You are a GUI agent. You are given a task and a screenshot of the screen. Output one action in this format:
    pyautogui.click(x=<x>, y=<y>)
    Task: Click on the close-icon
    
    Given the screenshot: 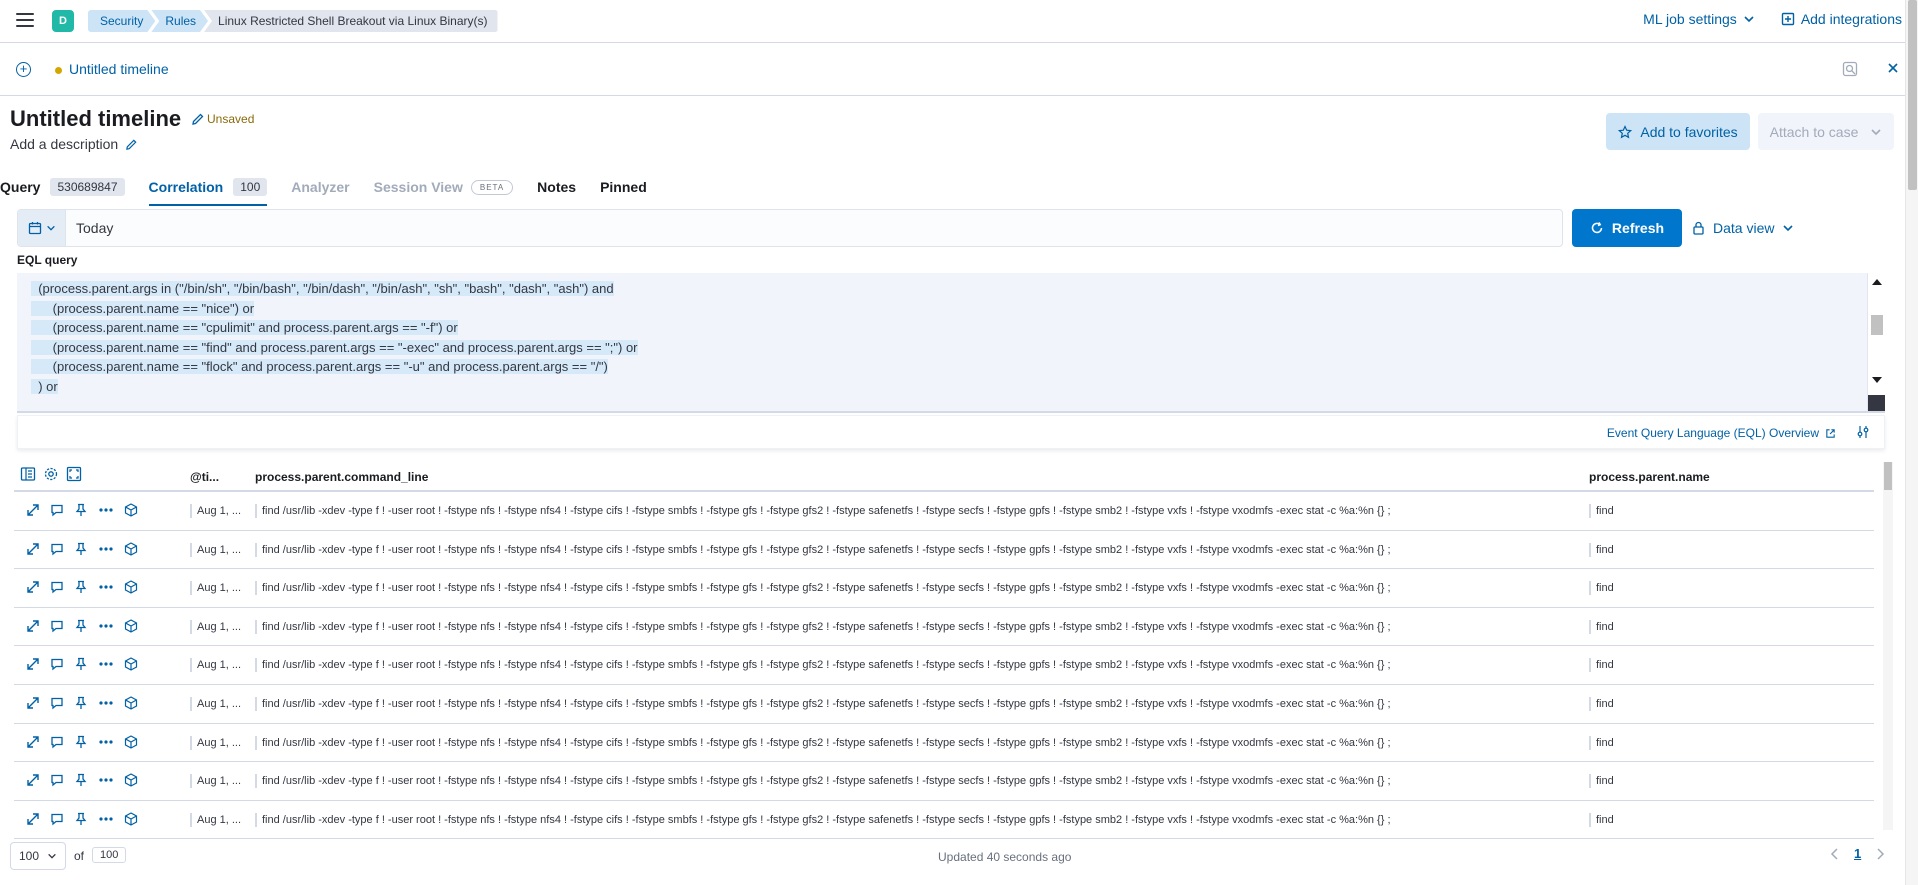 What is the action you would take?
    pyautogui.click(x=1893, y=68)
    